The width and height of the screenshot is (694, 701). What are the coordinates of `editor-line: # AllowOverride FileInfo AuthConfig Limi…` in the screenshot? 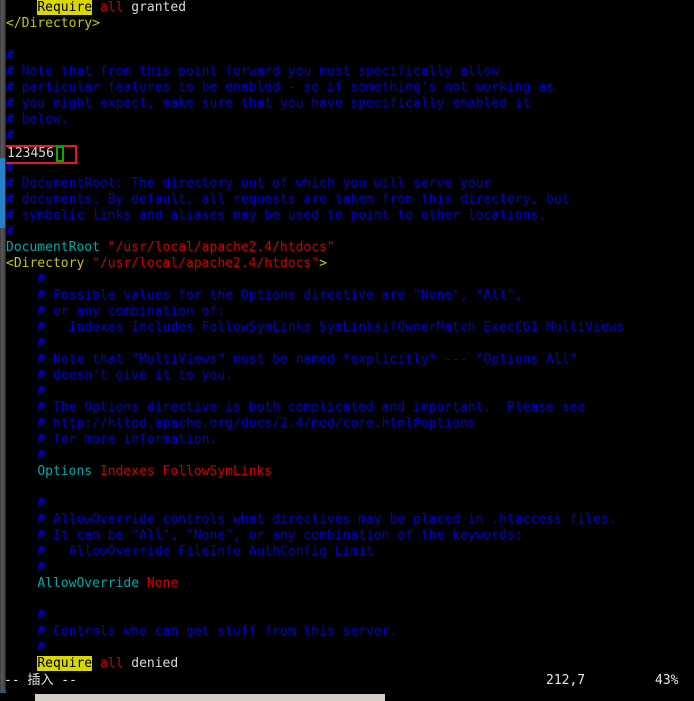 It's located at (349, 552).